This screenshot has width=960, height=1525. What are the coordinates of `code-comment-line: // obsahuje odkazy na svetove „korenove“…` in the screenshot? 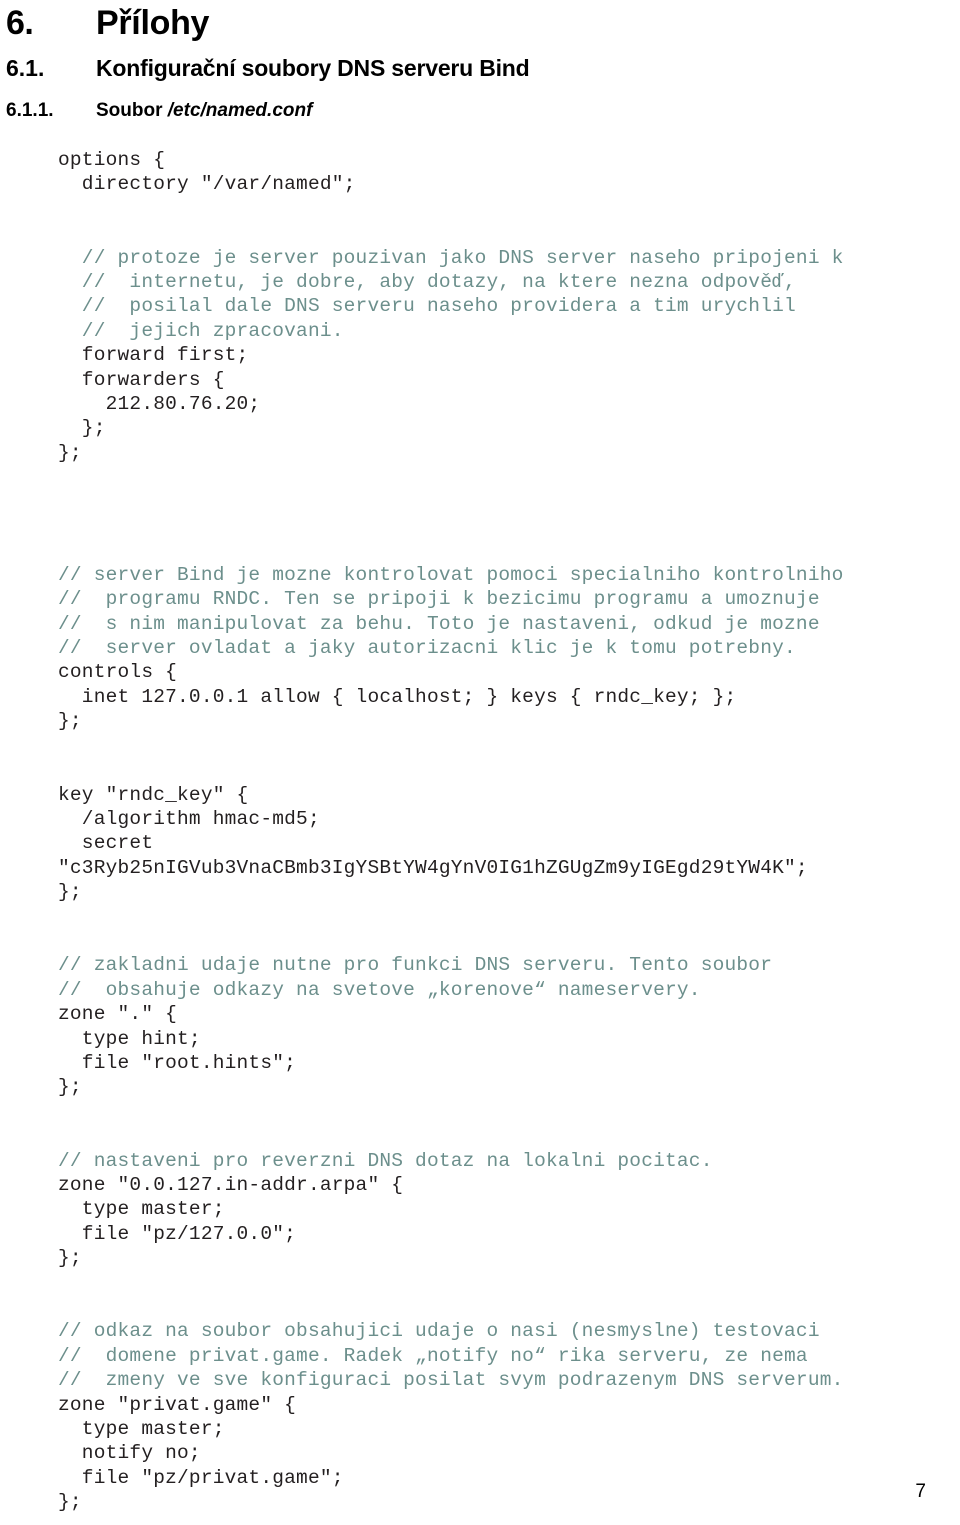 It's located at (379, 989).